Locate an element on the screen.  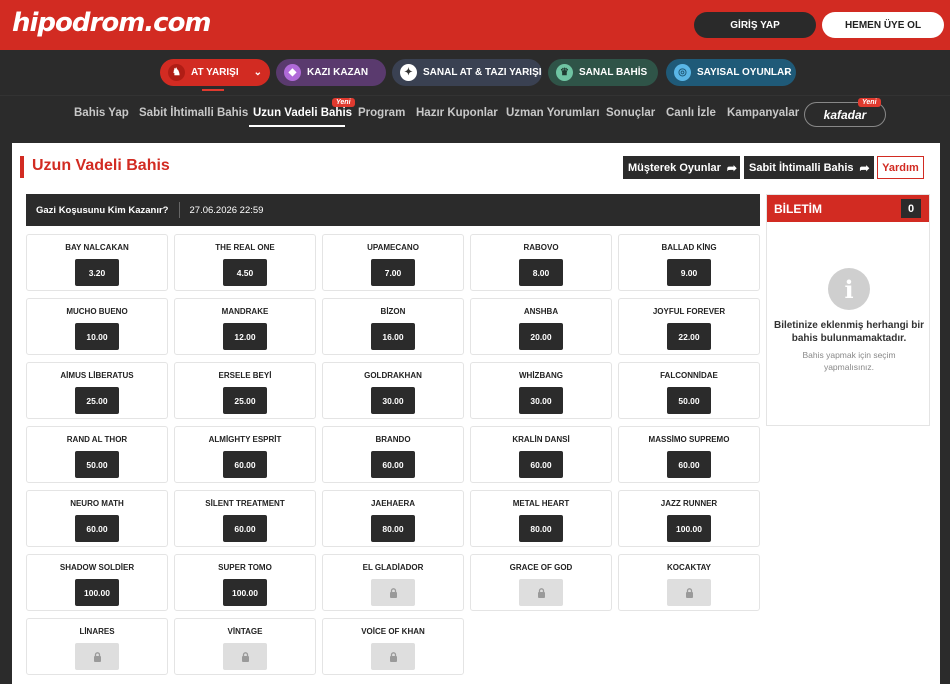
nav-kampanyalar: Kampanyalar is located at coordinates (763, 113).